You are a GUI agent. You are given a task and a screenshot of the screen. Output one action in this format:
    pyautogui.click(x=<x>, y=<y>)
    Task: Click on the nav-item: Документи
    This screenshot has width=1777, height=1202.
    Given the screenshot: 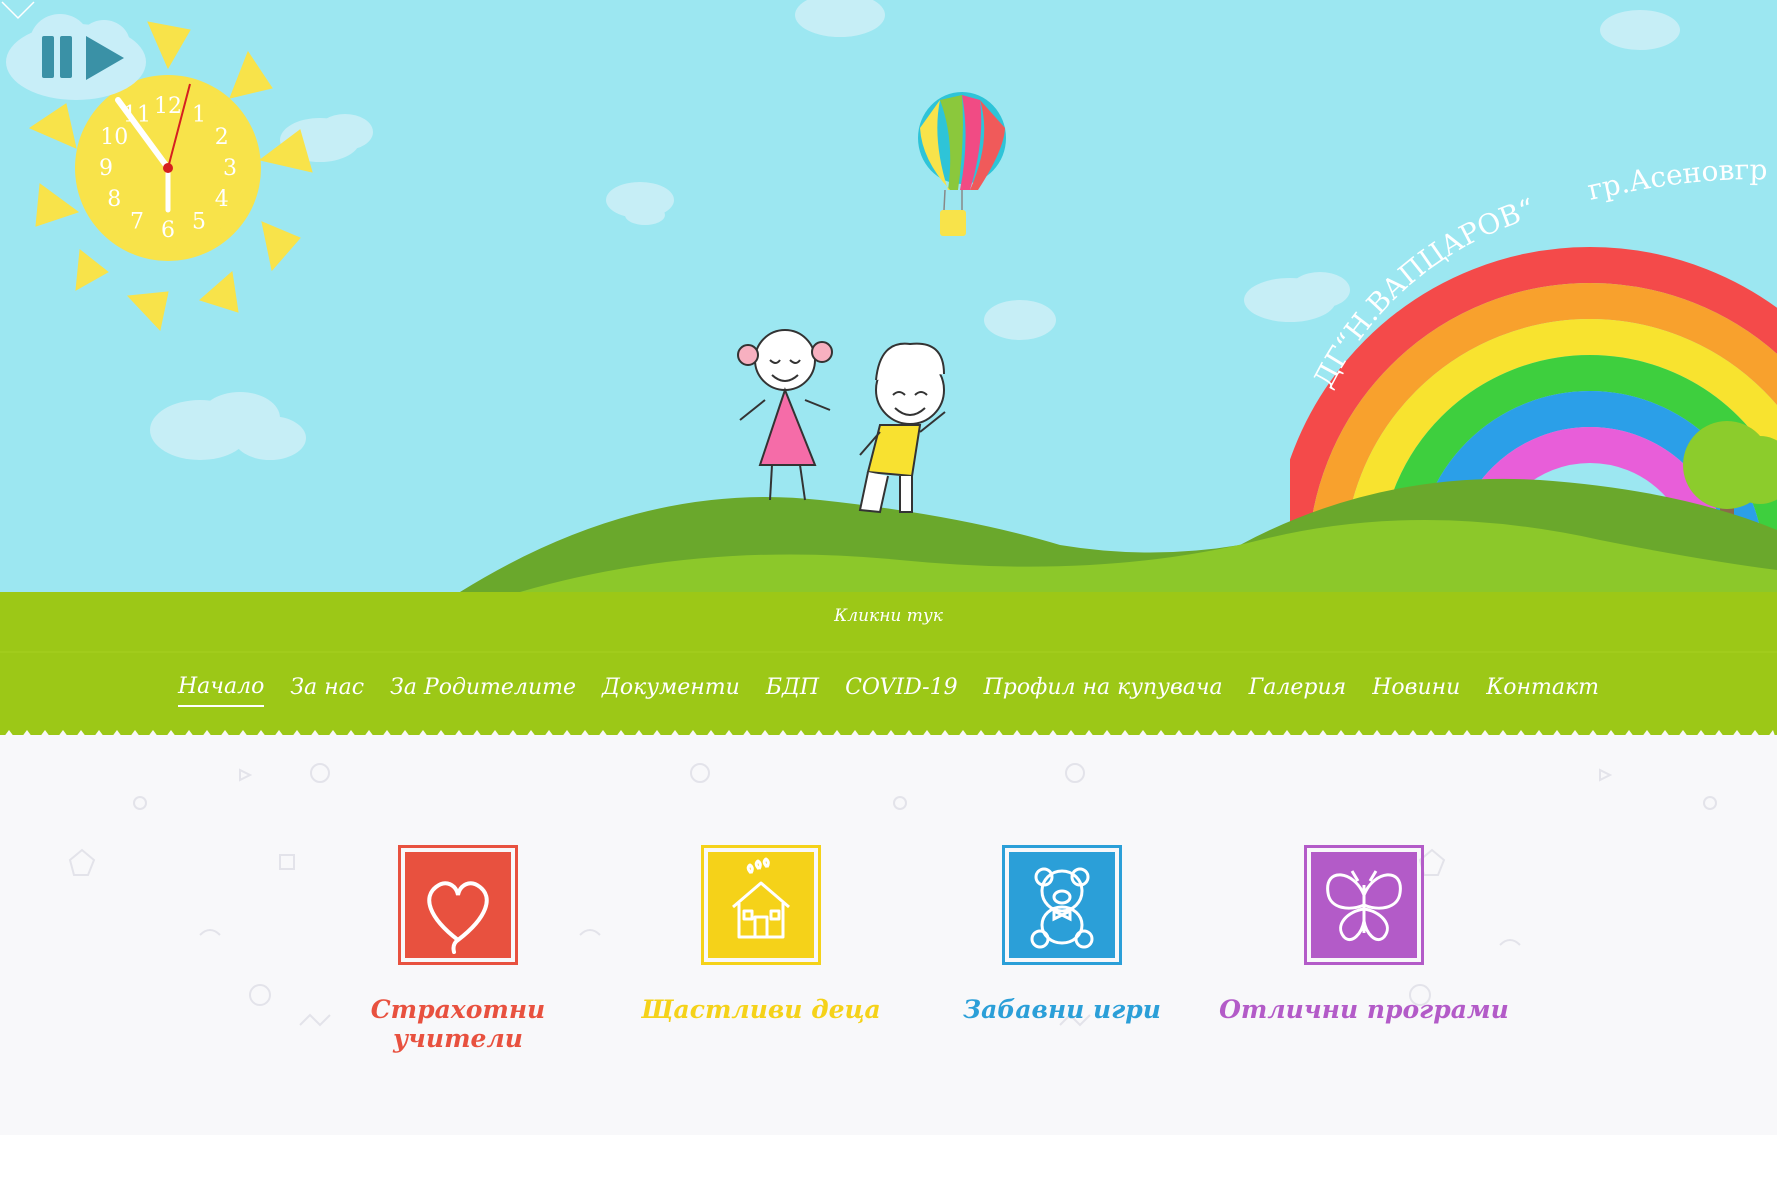 What is the action you would take?
    pyautogui.click(x=671, y=690)
    